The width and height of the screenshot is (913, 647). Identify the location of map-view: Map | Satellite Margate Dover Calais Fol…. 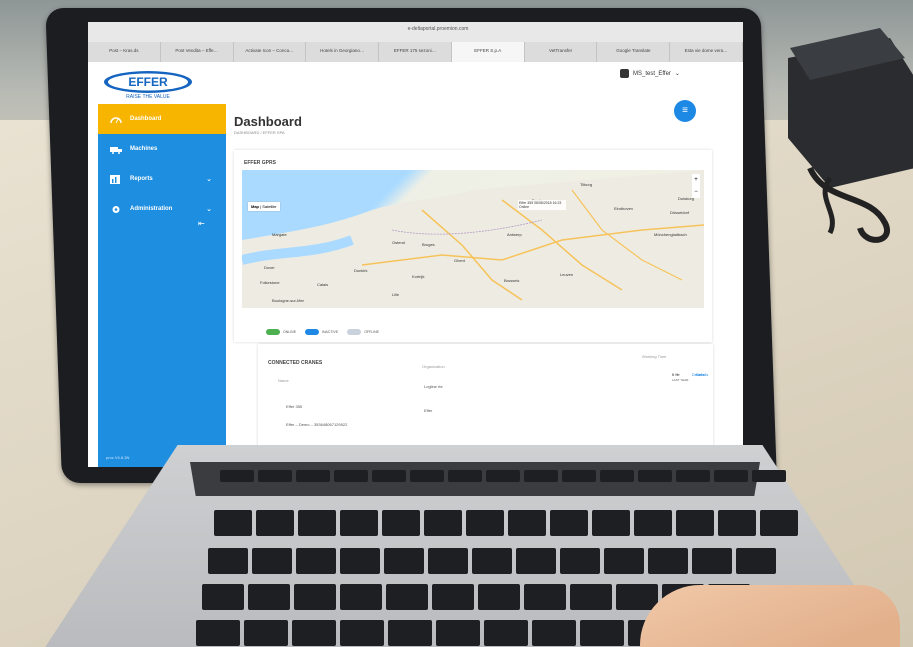
(473, 239).